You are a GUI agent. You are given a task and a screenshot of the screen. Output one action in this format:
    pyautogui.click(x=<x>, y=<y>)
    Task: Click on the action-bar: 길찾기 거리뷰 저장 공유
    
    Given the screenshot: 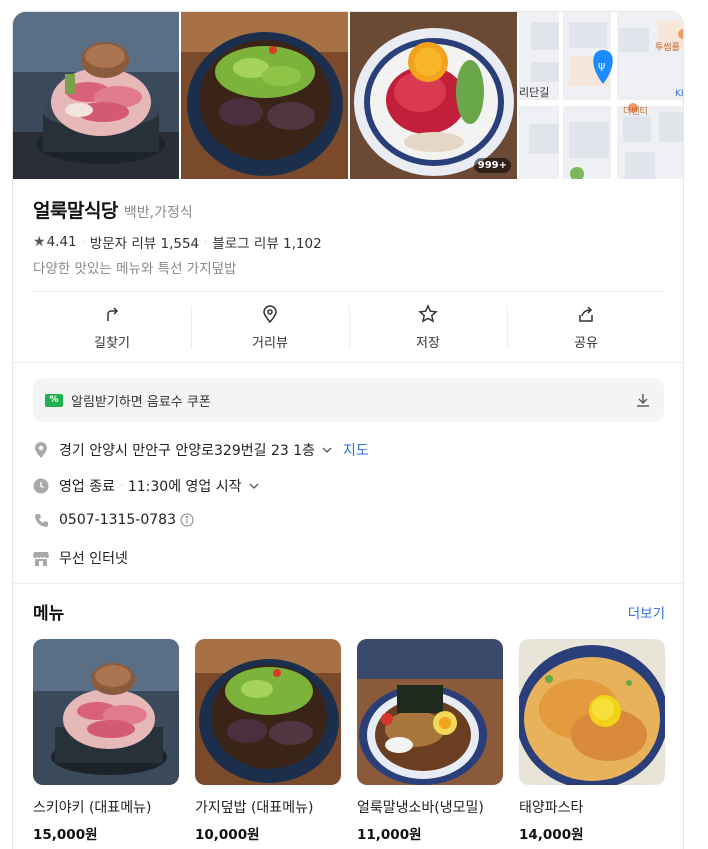 What is the action you would take?
    pyautogui.click(x=349, y=327)
    